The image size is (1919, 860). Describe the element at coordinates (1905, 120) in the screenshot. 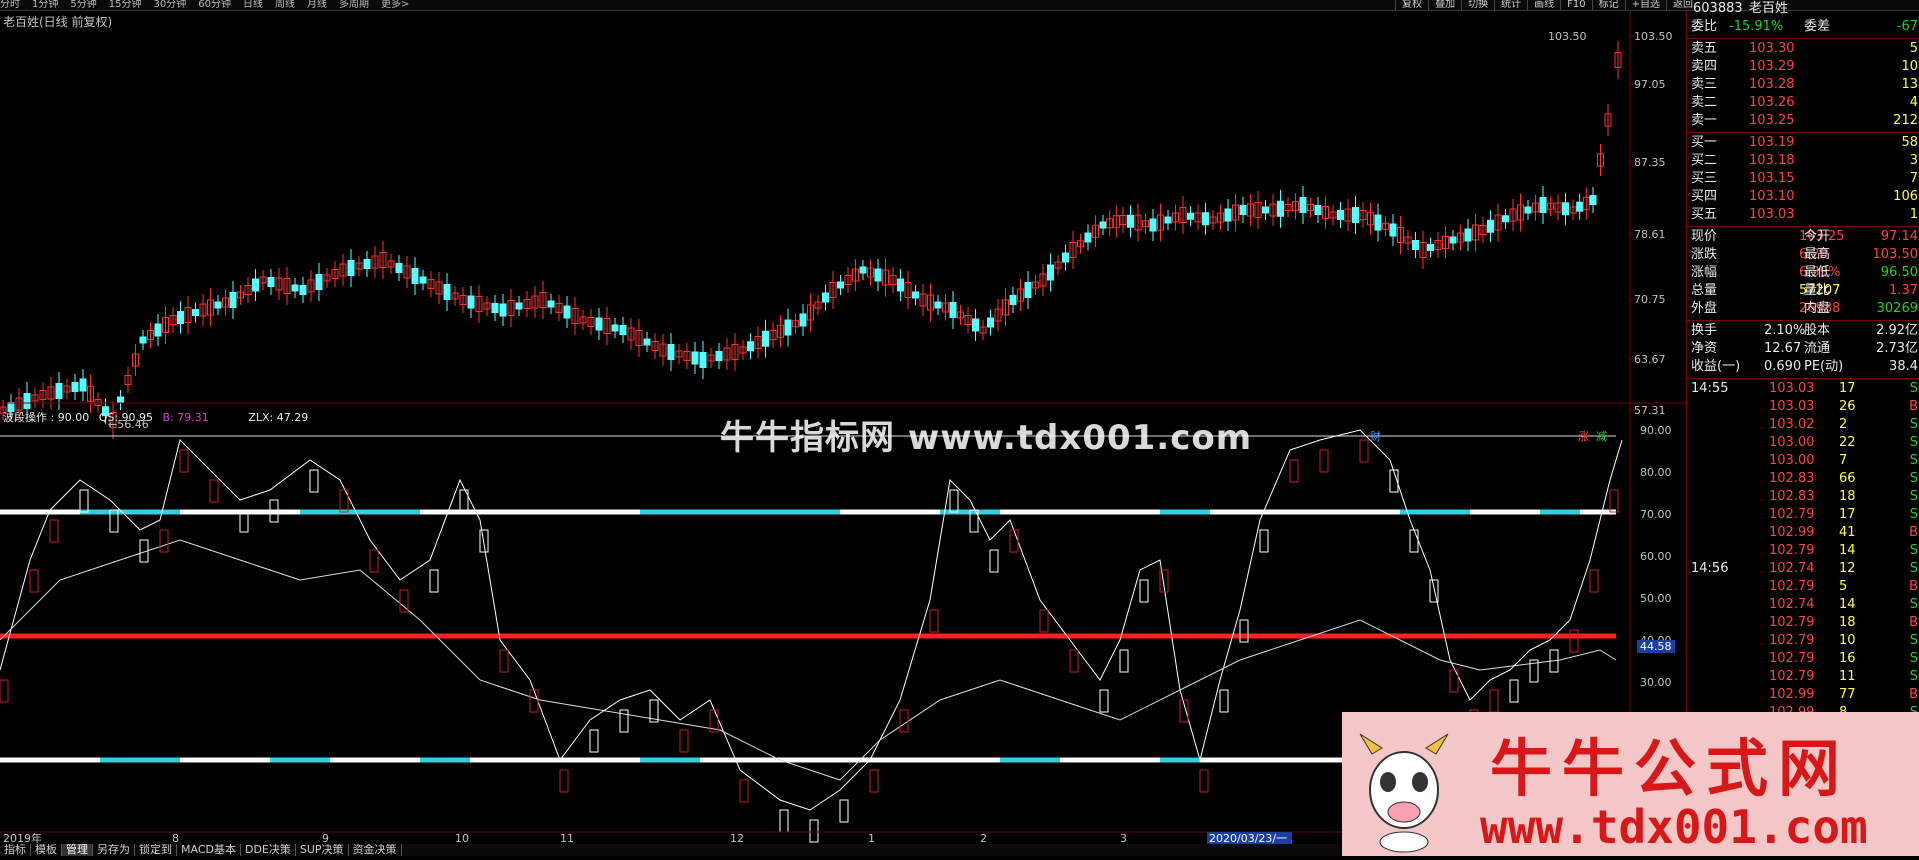

I see `ask-volume: 212` at that location.